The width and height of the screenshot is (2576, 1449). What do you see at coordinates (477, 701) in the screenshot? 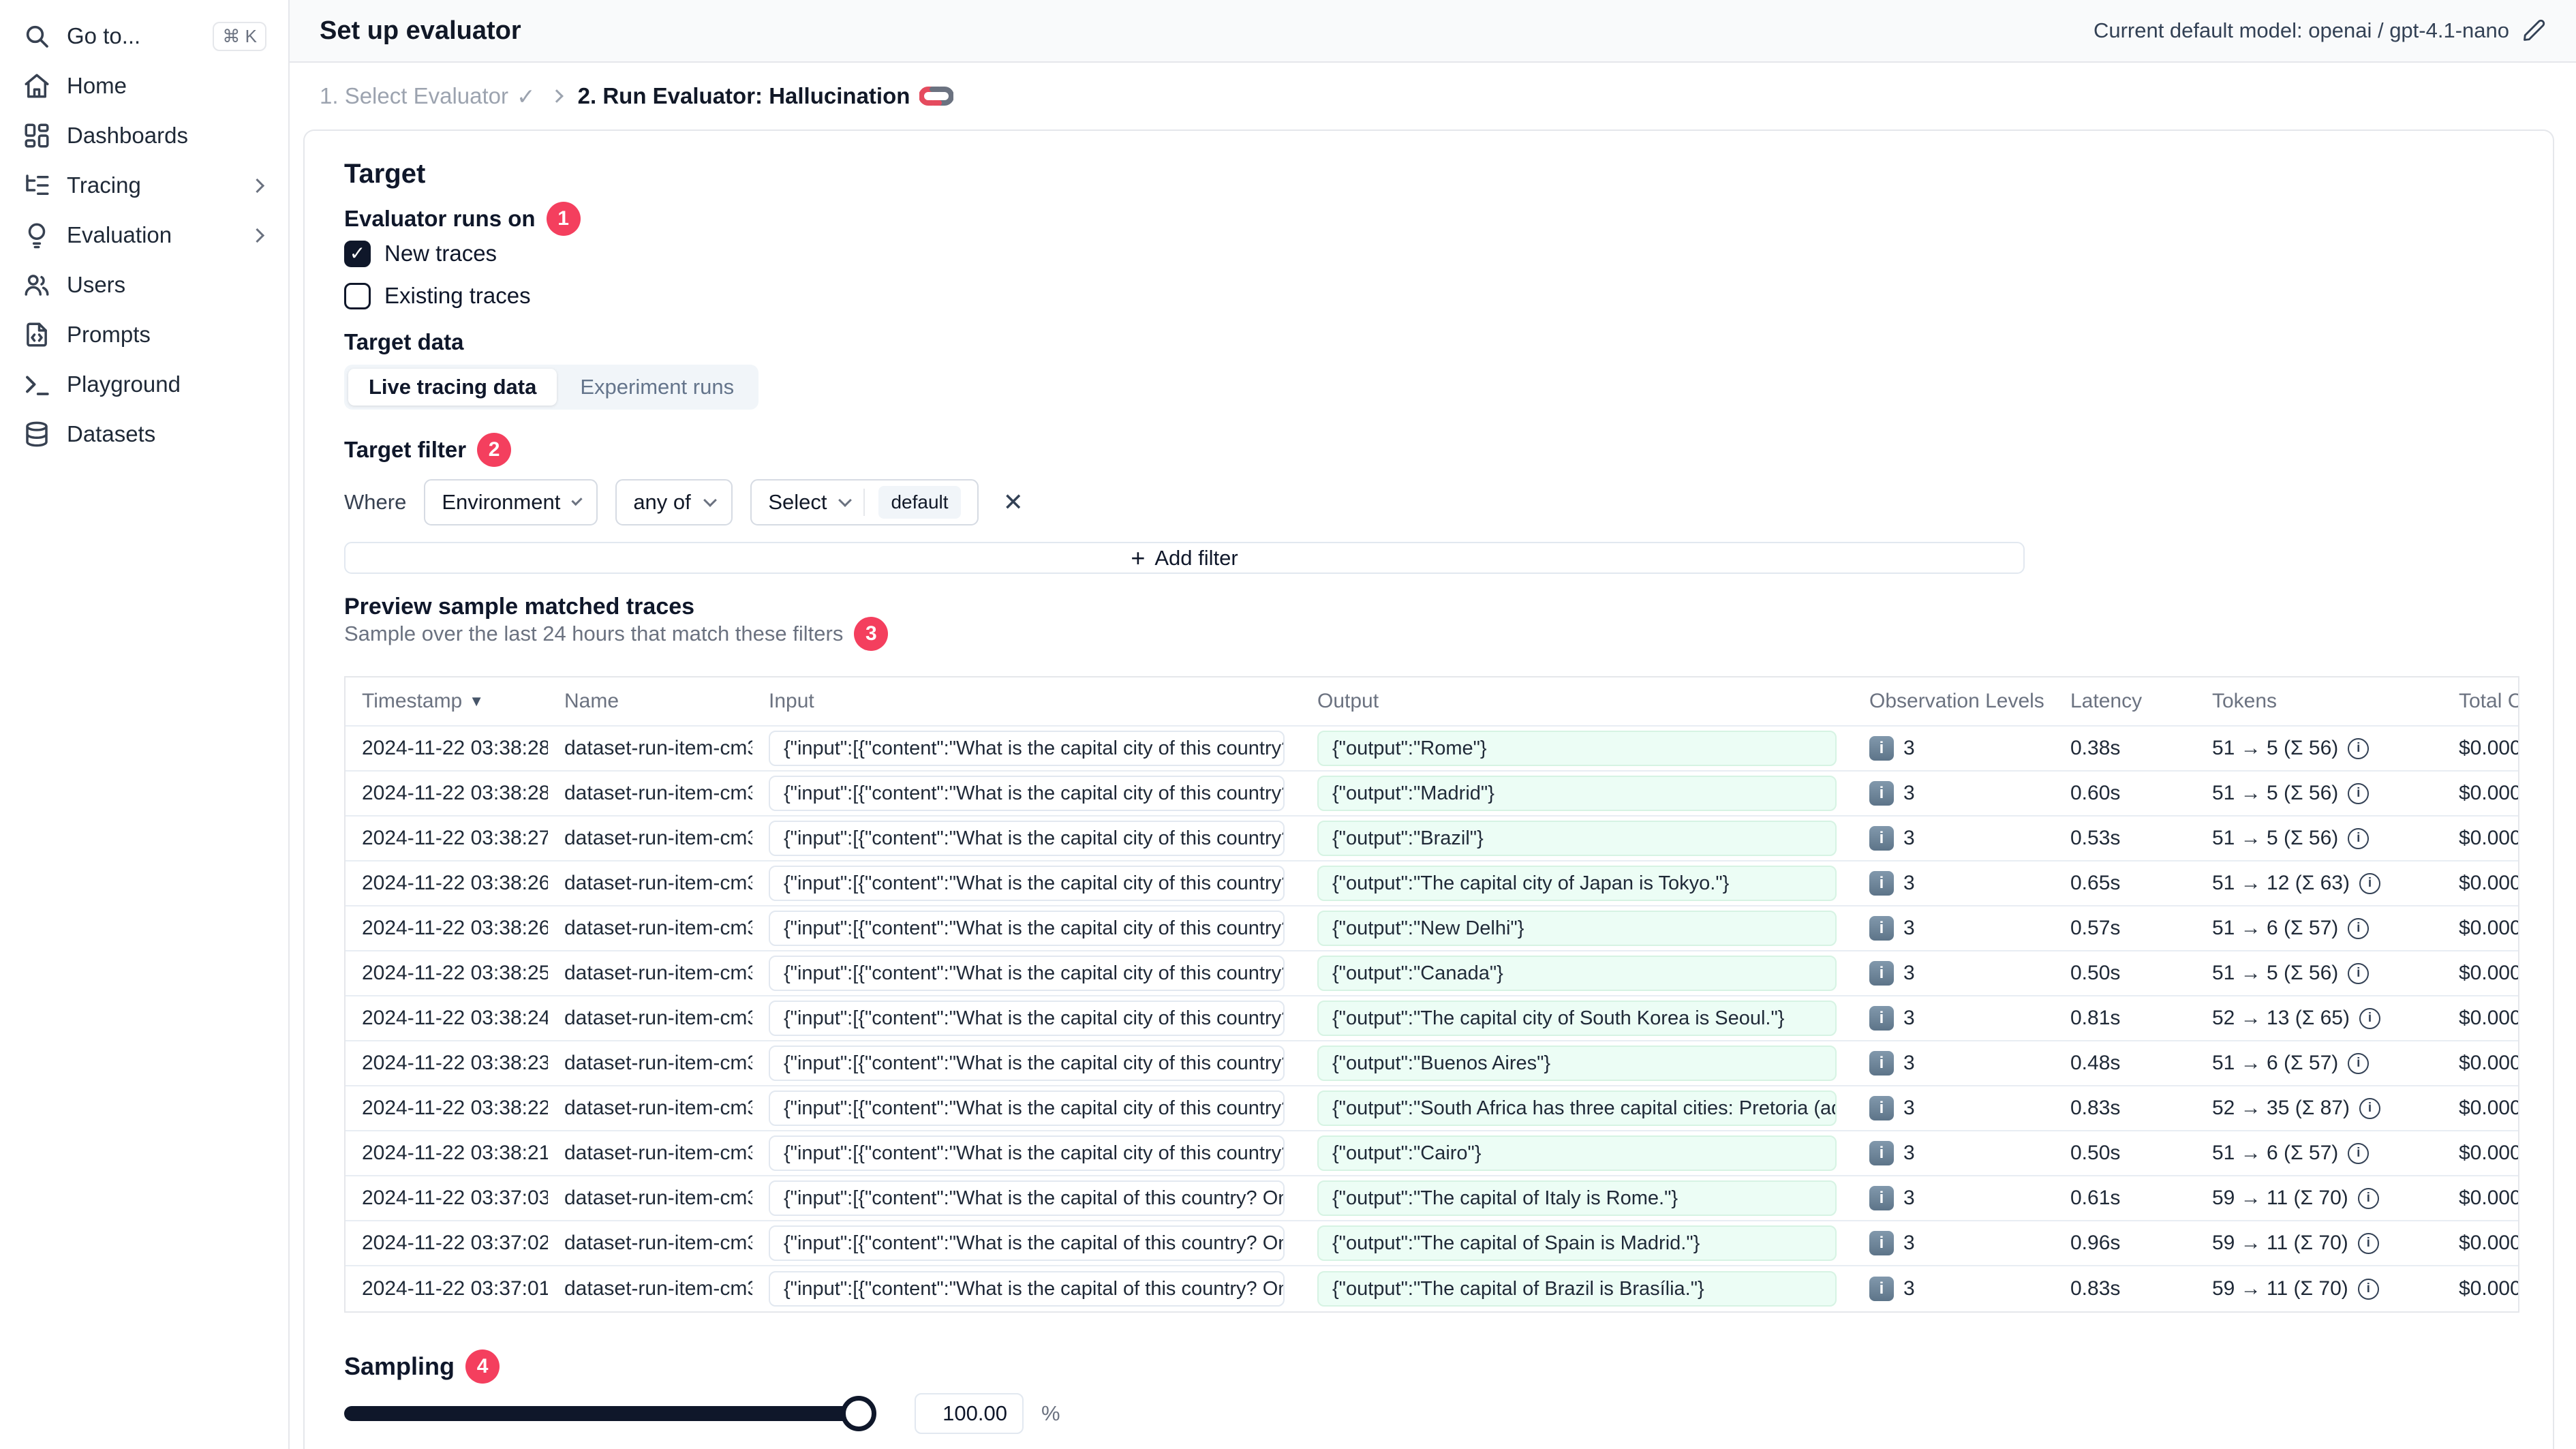
I see `sort-desc-icon: ▼` at bounding box center [477, 701].